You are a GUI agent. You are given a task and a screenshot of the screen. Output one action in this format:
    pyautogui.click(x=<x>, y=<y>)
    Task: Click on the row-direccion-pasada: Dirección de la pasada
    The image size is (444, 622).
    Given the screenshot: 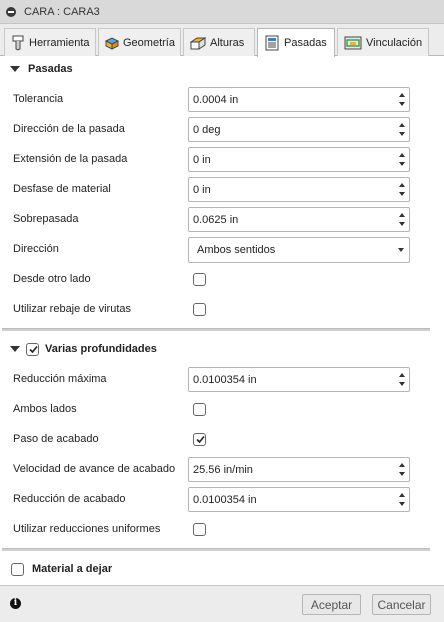 What is the action you would take?
    pyautogui.click(x=222, y=130)
    